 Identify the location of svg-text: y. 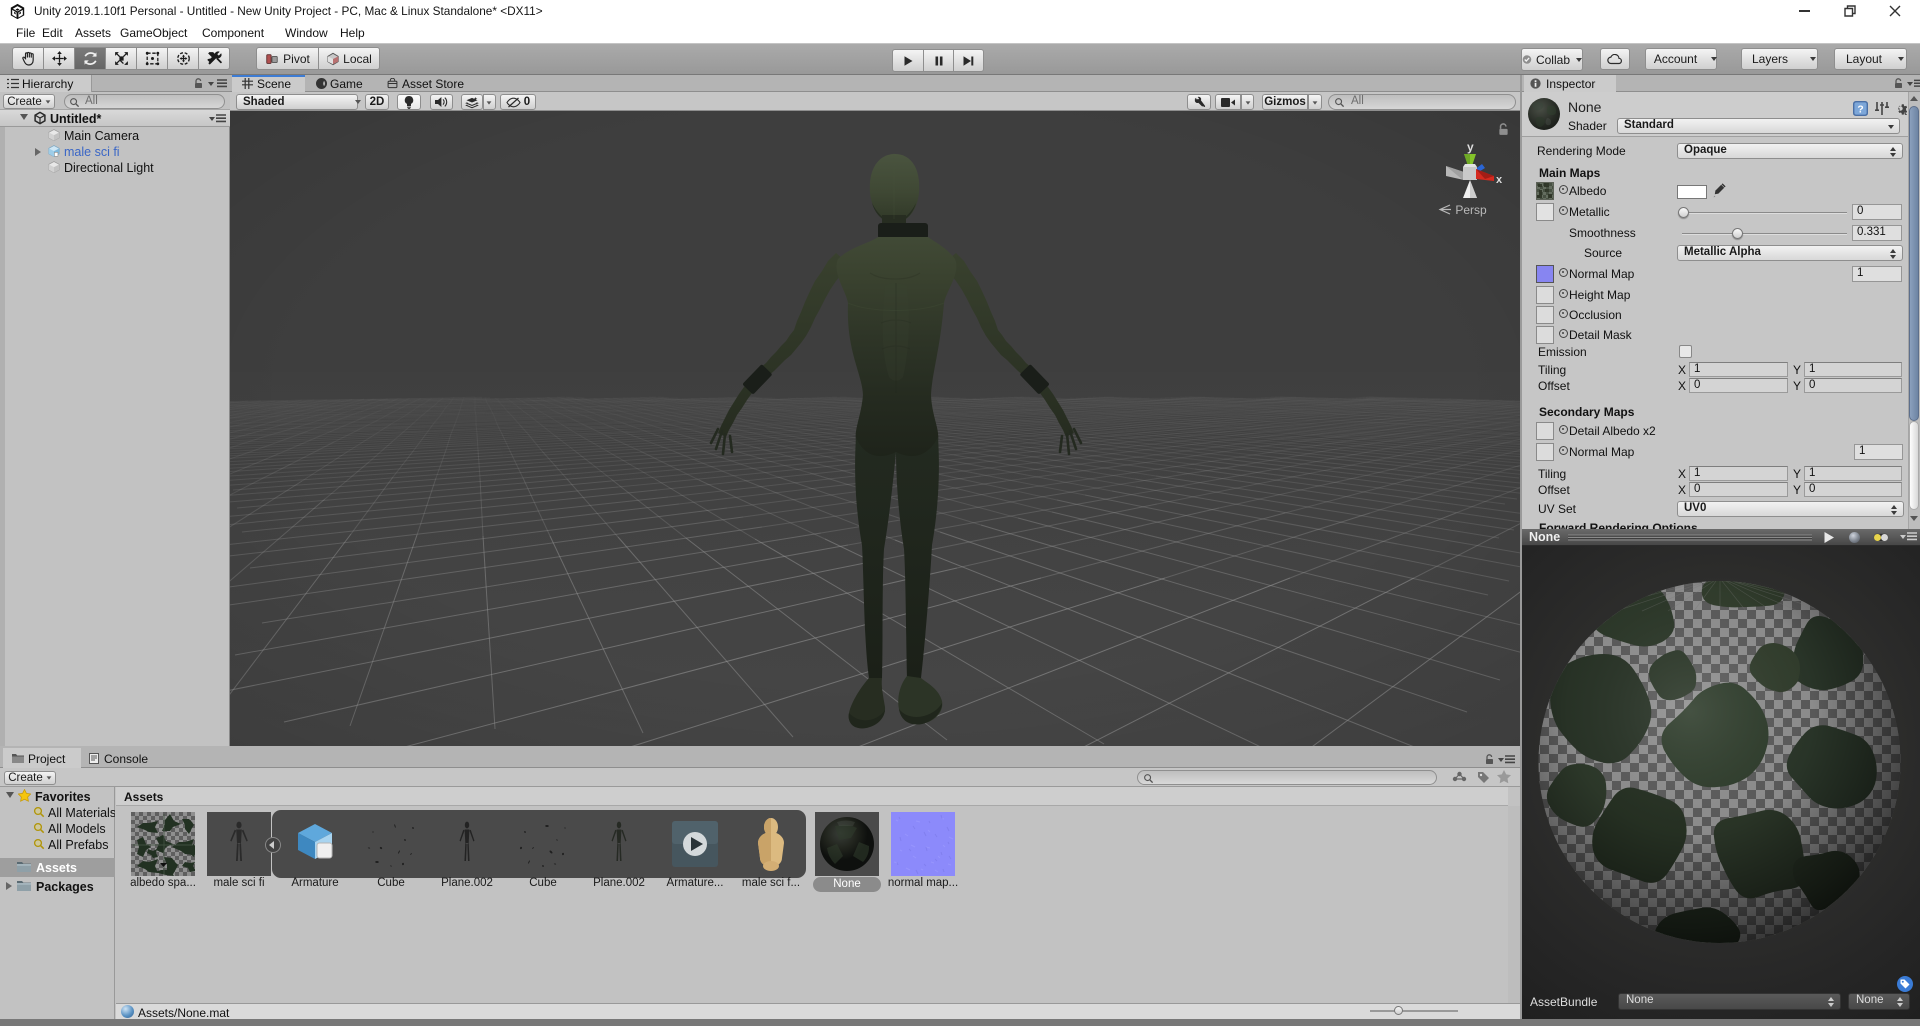
(1470, 147).